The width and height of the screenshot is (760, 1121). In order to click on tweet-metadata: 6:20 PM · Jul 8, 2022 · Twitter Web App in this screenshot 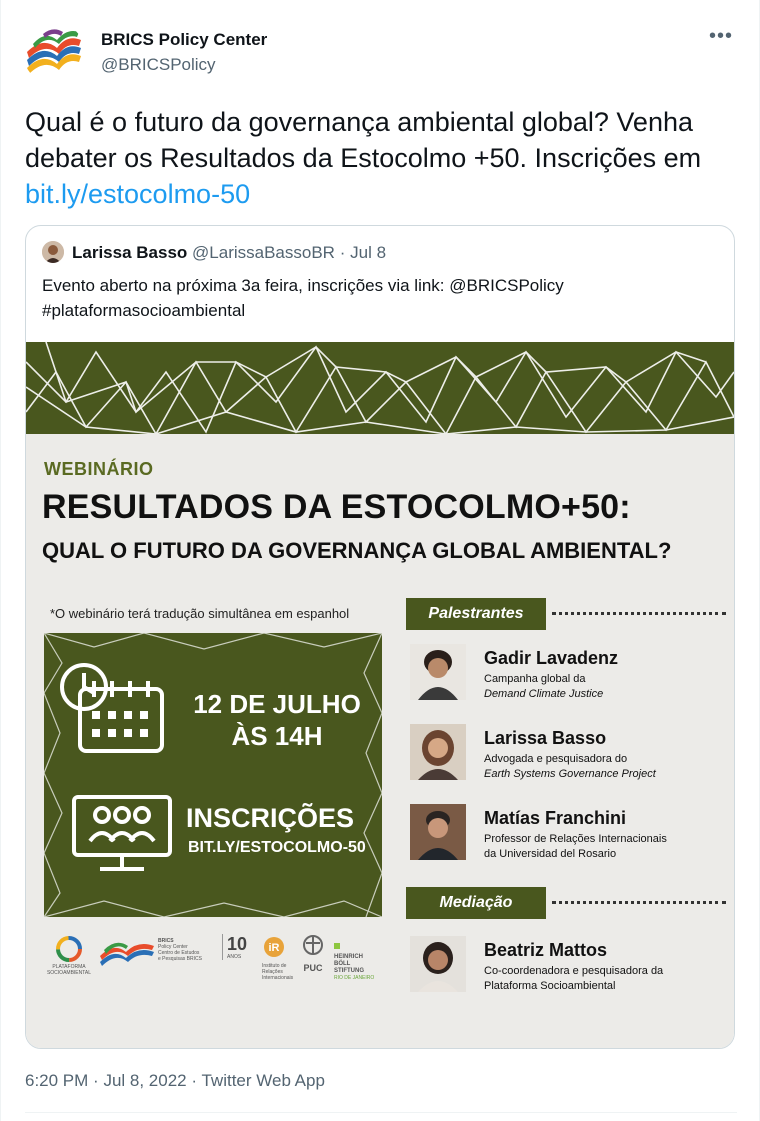, I will do `click(175, 1081)`.